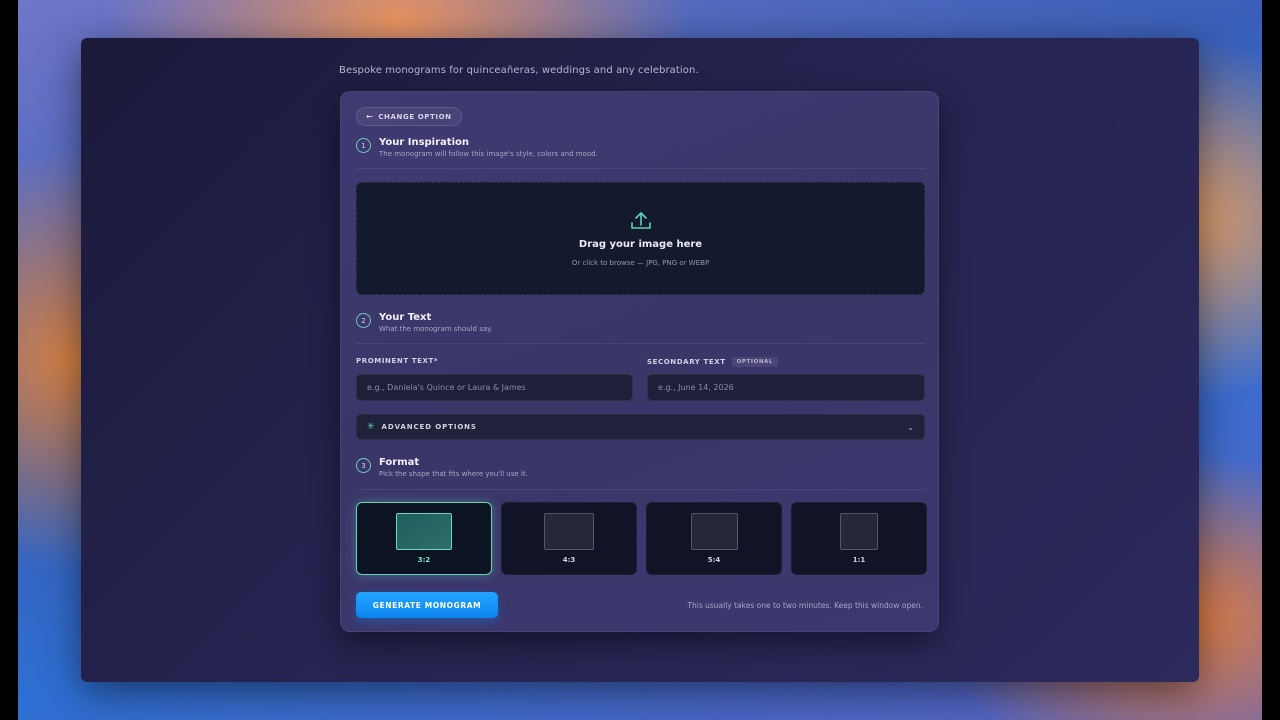 The image size is (1280, 720). What do you see at coordinates (436, 329) in the screenshot?
I see `step-subtitle: What the monogram should say.` at bounding box center [436, 329].